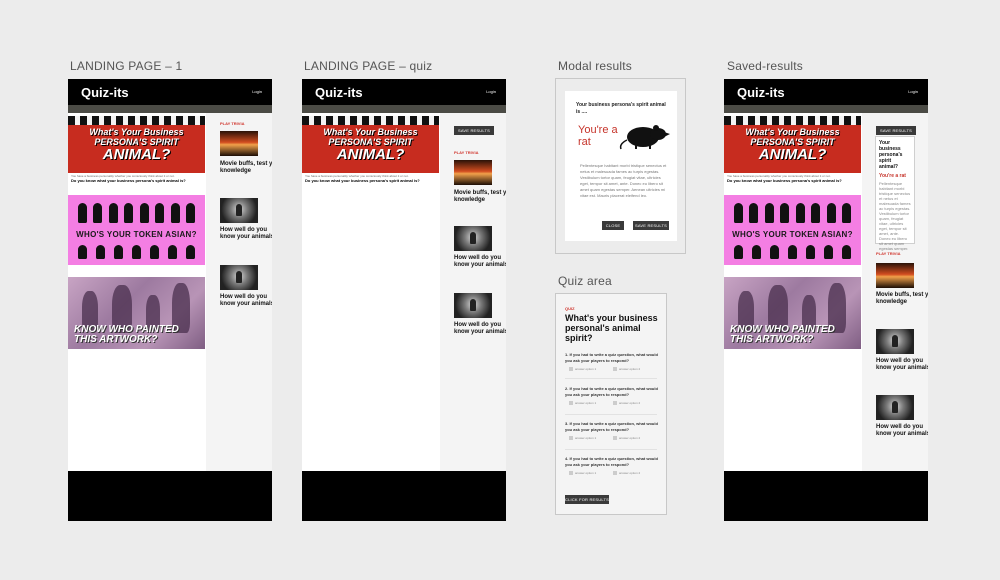 The height and width of the screenshot is (580, 1000). I want to click on rat-icon, so click(644, 137).